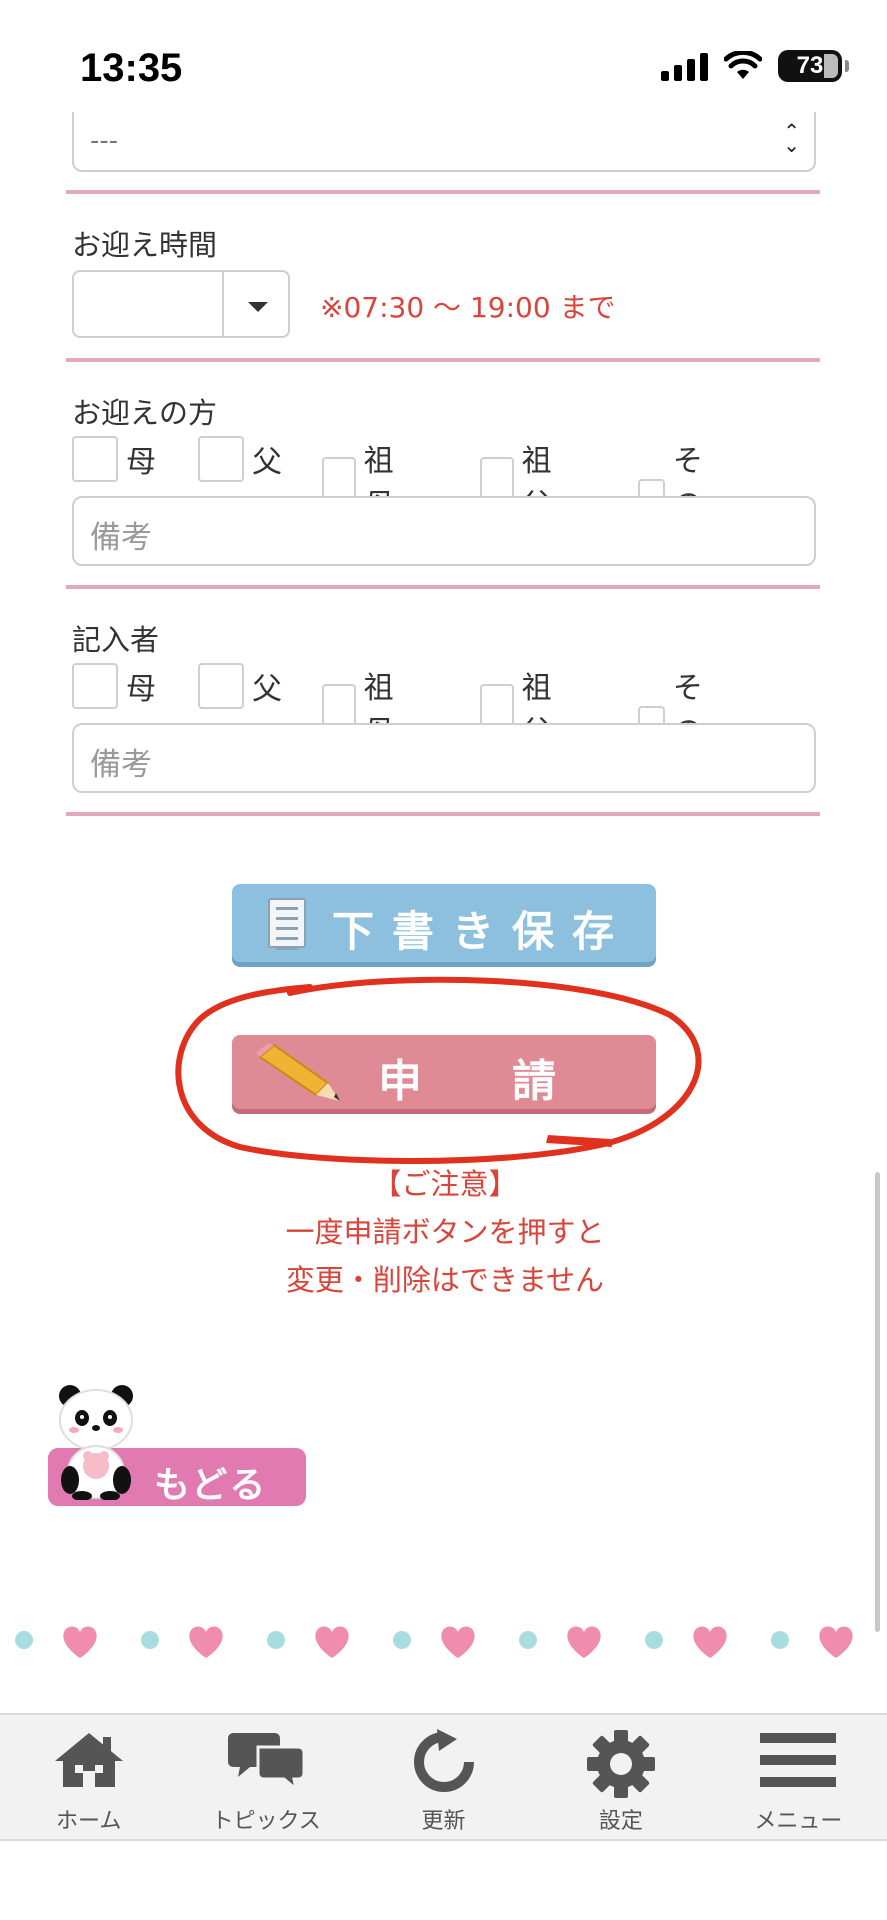 This screenshot has height=1920, width=887. Describe the element at coordinates (443, 1760) in the screenshot. I see `refresh-icon` at that location.